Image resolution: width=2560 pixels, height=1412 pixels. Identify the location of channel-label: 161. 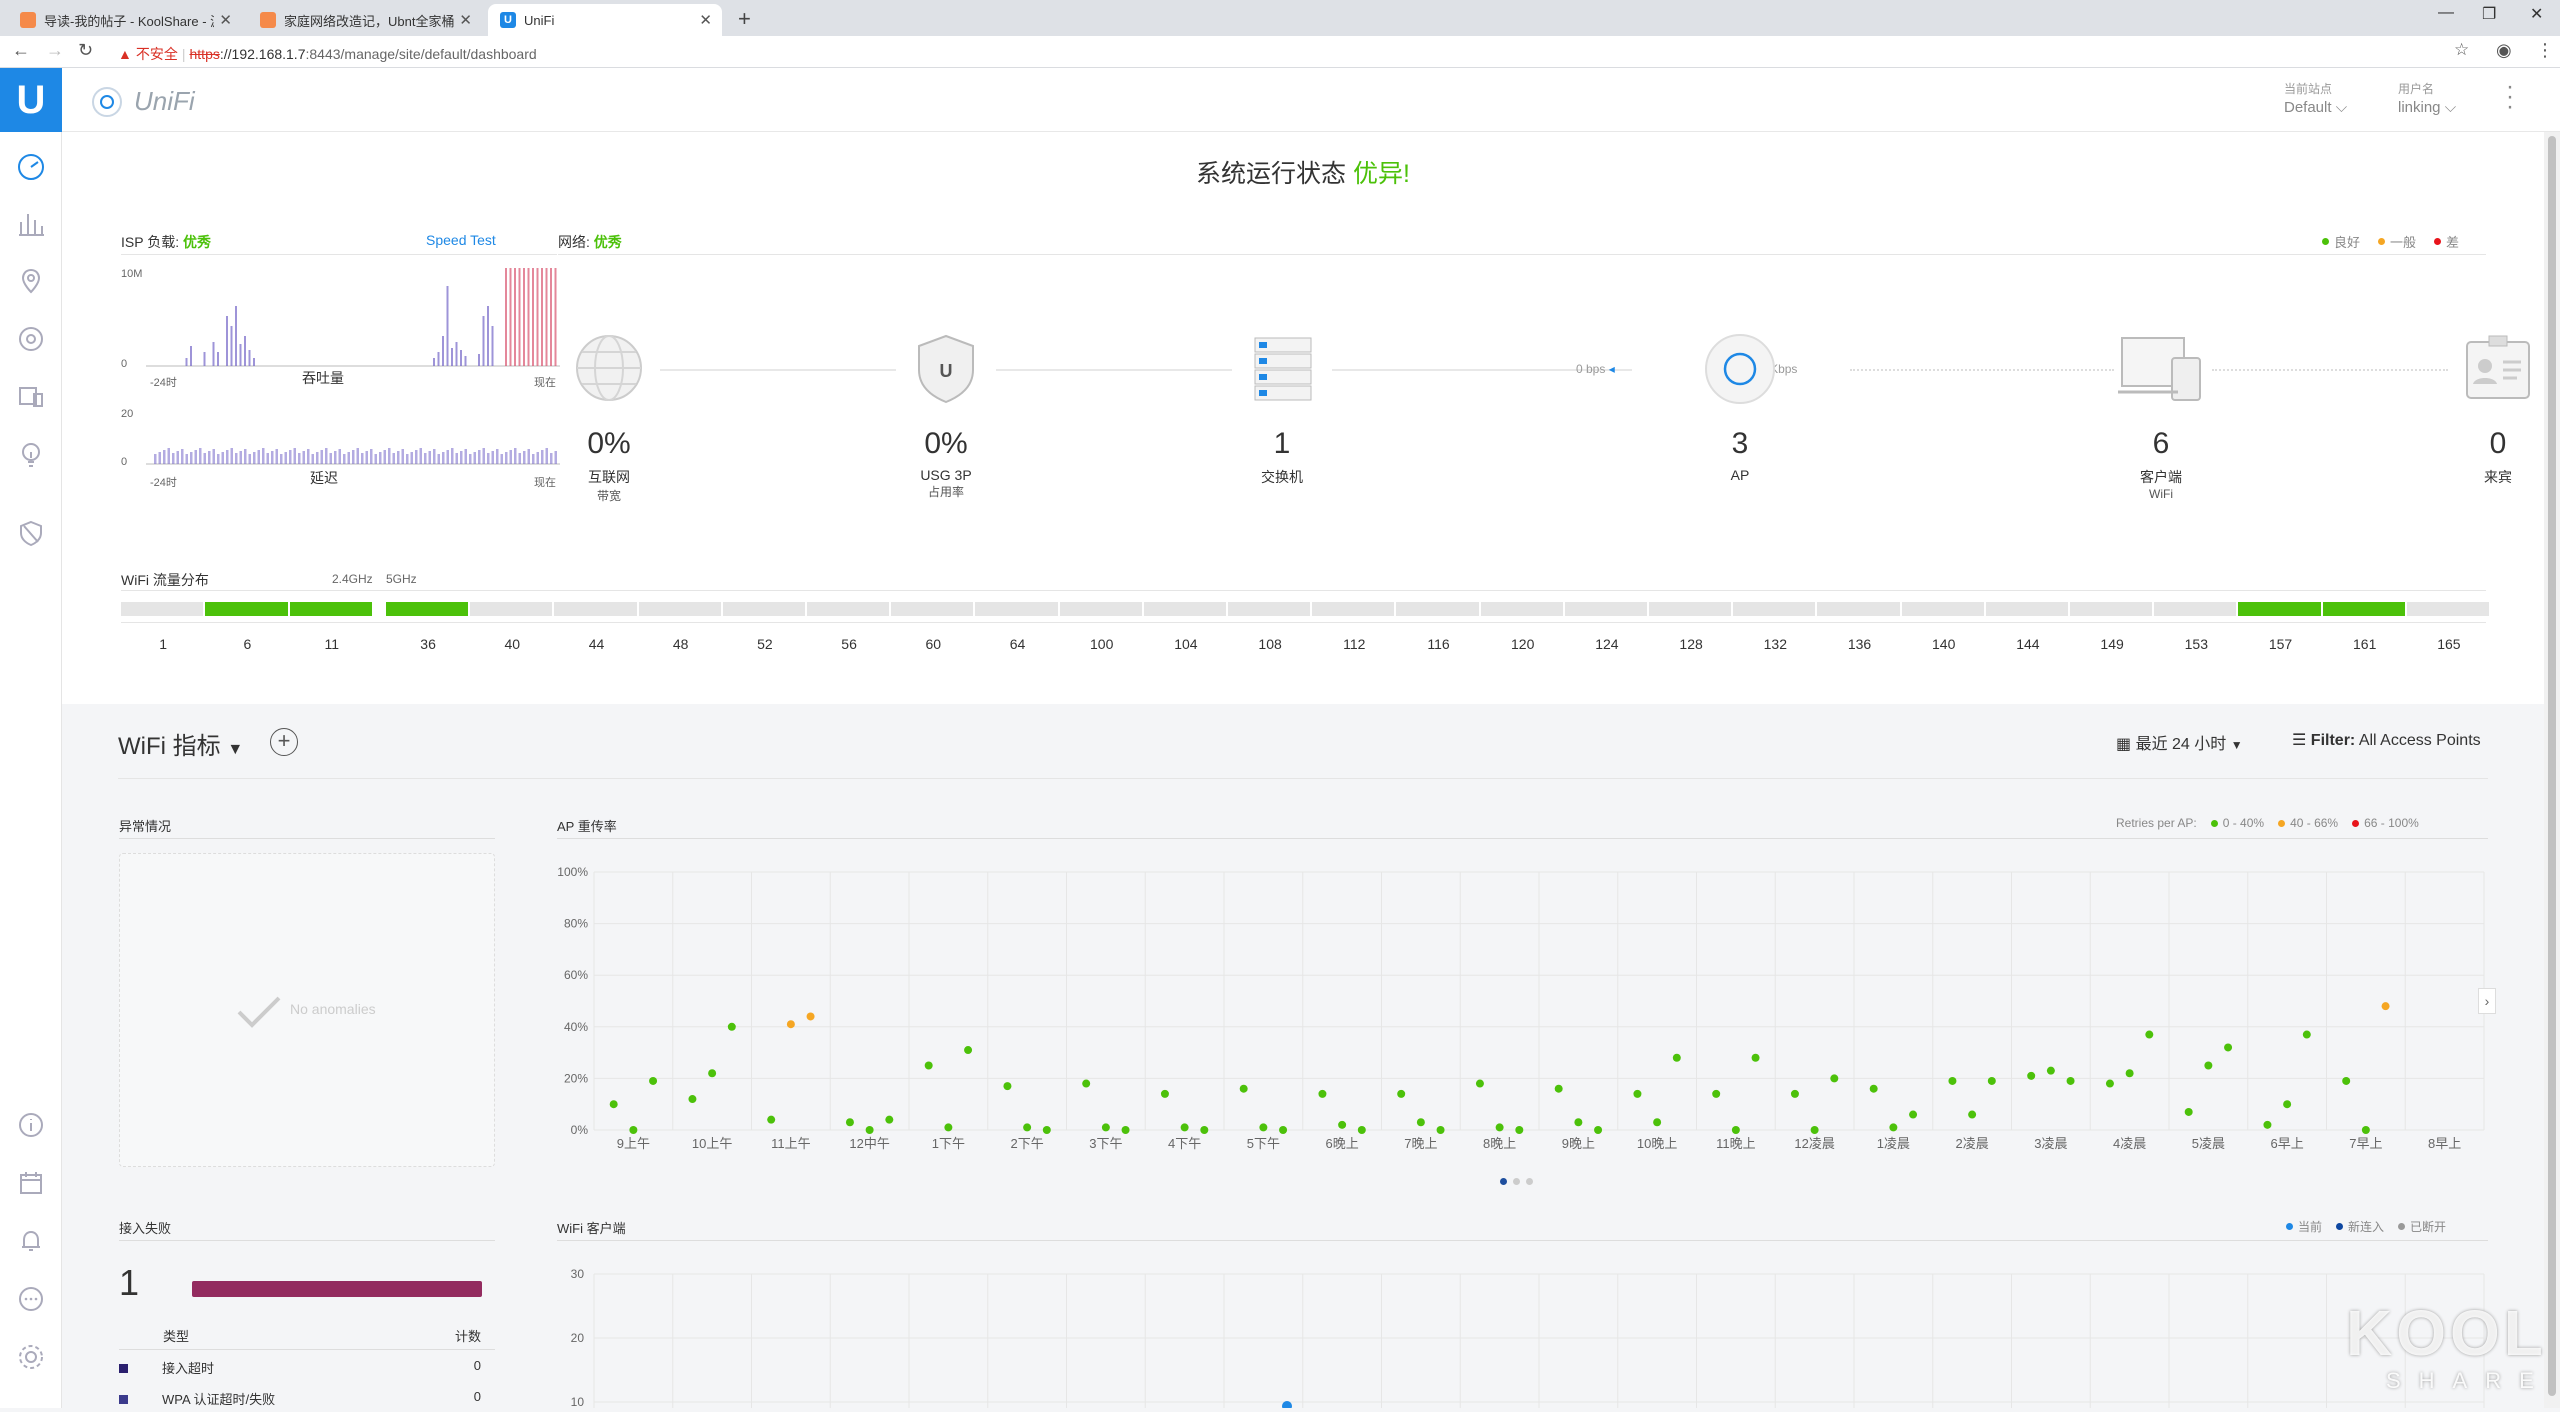
(2365, 644).